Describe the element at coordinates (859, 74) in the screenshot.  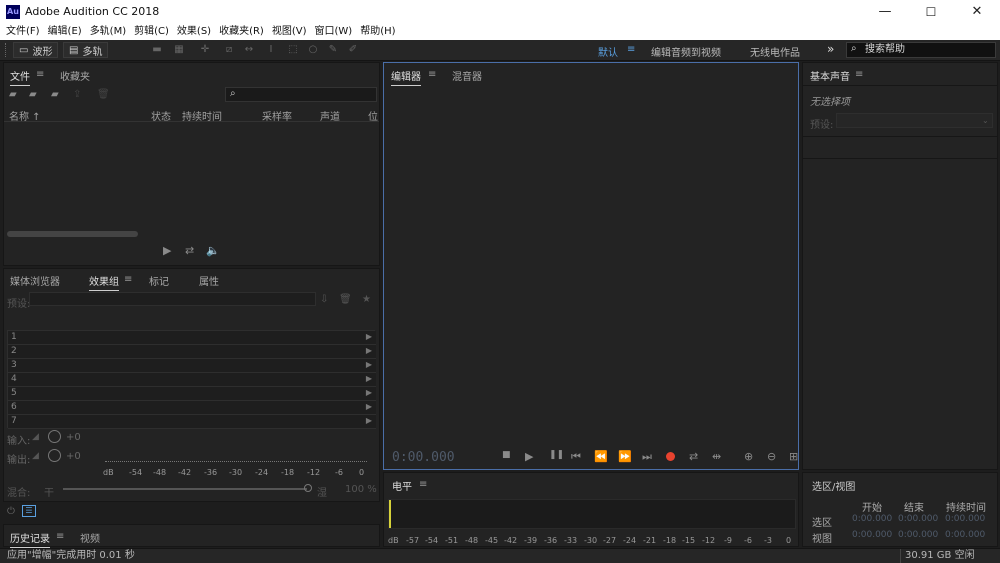
I see `essential-sound-menu-icon: ≡` at that location.